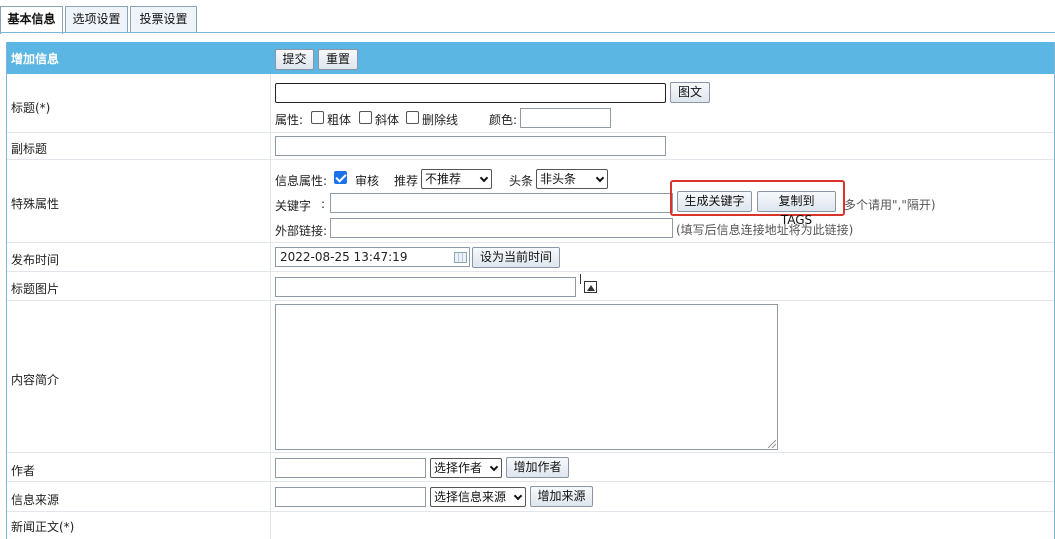 The image size is (1055, 539). I want to click on external-link-label: 外部链接:, so click(301, 231).